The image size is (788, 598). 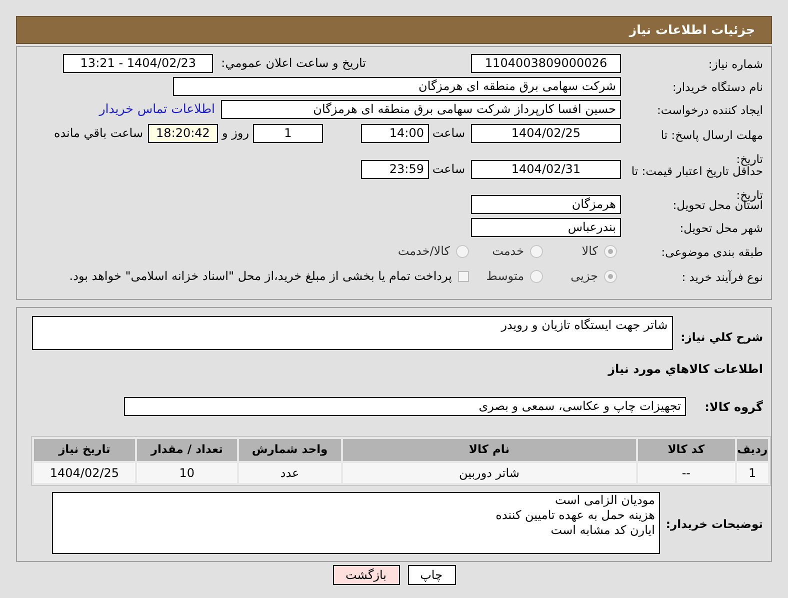 I want to click on column-header: کد کالا, so click(x=686, y=450).